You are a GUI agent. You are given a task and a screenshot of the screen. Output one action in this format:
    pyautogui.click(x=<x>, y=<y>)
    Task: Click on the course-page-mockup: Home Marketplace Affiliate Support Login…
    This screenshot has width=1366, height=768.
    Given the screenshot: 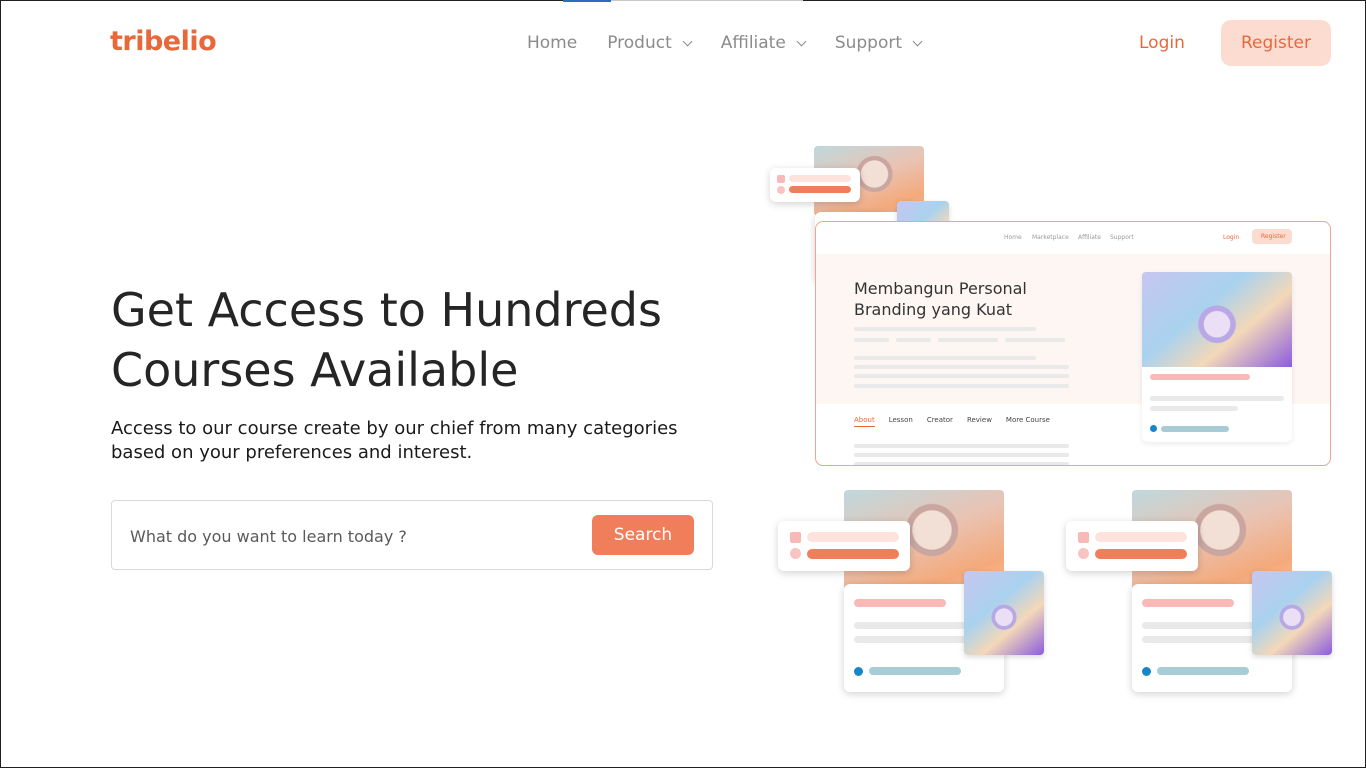 What is the action you would take?
    pyautogui.click(x=1073, y=343)
    